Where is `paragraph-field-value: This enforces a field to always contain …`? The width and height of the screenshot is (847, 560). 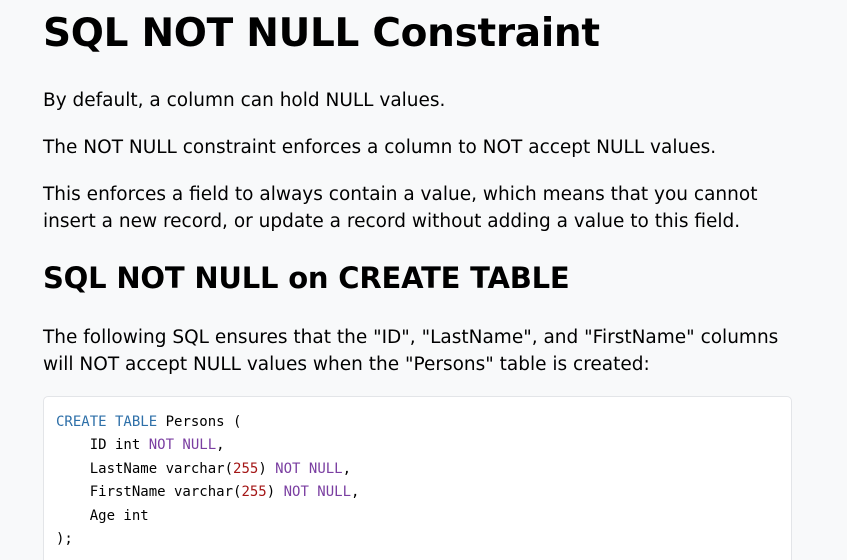 paragraph-field-value: This enforces a field to always contain … is located at coordinates (400, 208).